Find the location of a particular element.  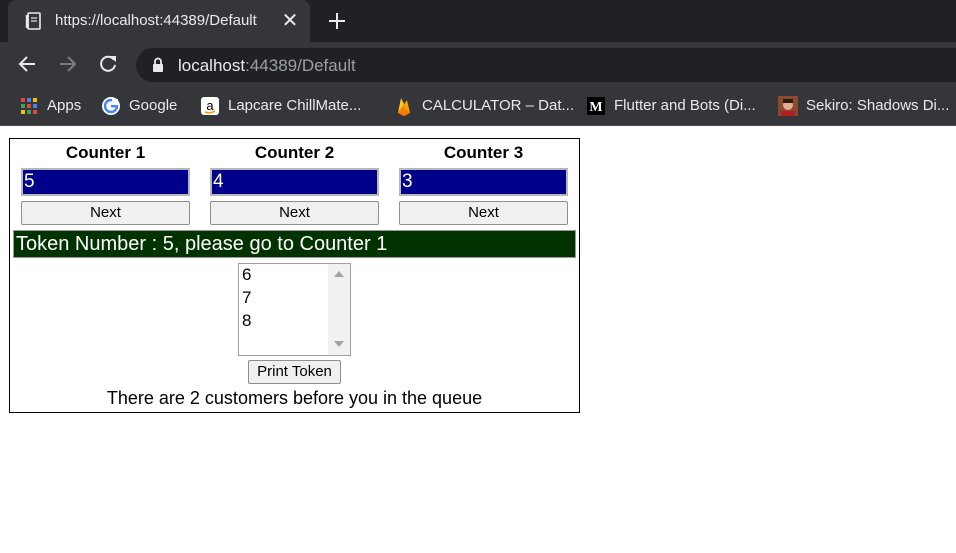

close-tab-icon: ✕ is located at coordinates (290, 21).